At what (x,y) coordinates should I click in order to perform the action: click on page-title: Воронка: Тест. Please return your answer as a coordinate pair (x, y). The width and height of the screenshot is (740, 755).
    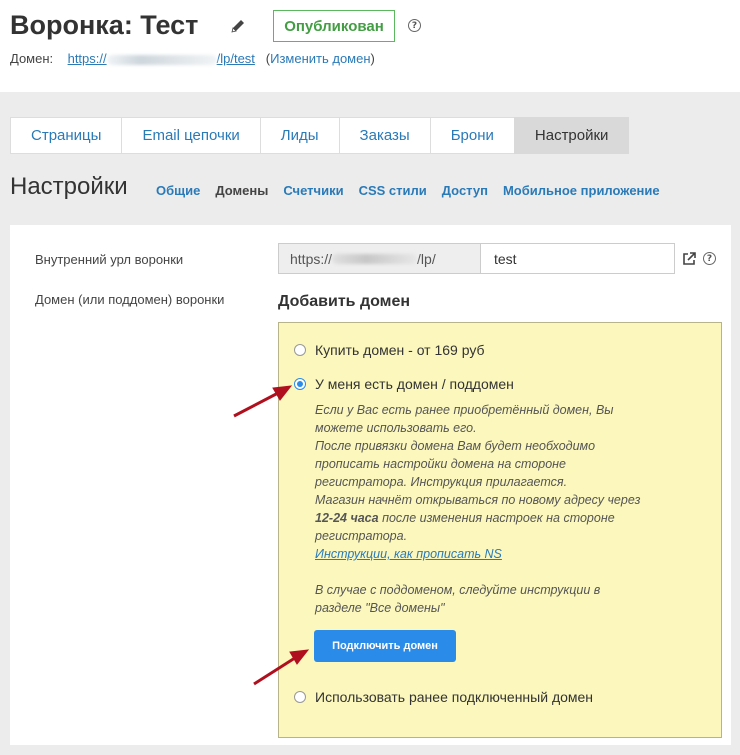
    Looking at the image, I should click on (104, 25).